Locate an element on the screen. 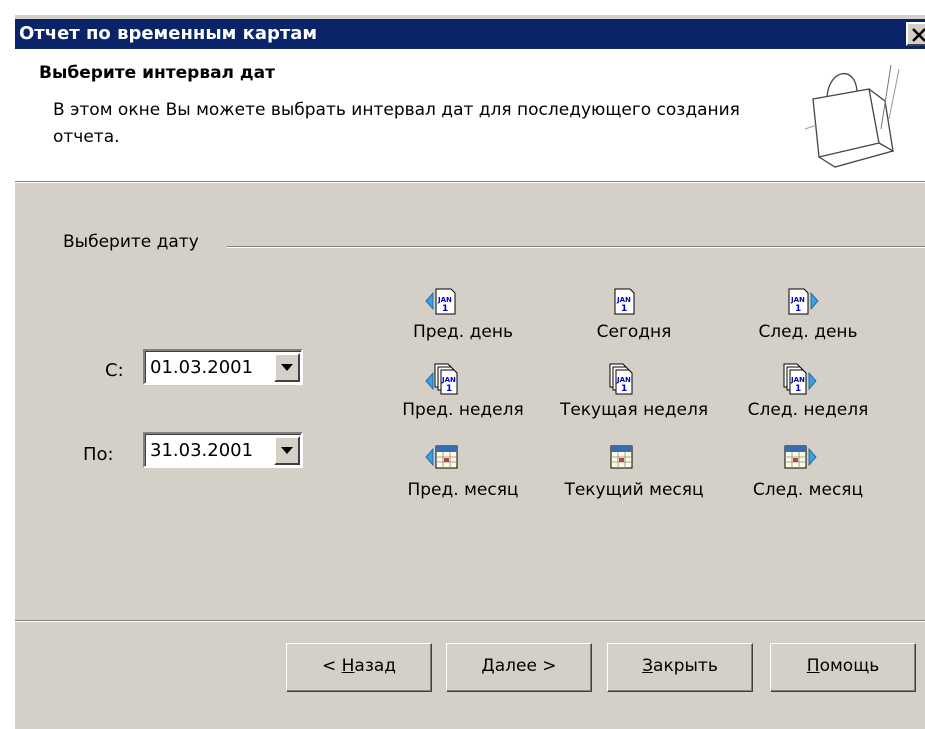 The image size is (925, 729). next-button-label: алее > is located at coordinates (525, 666).